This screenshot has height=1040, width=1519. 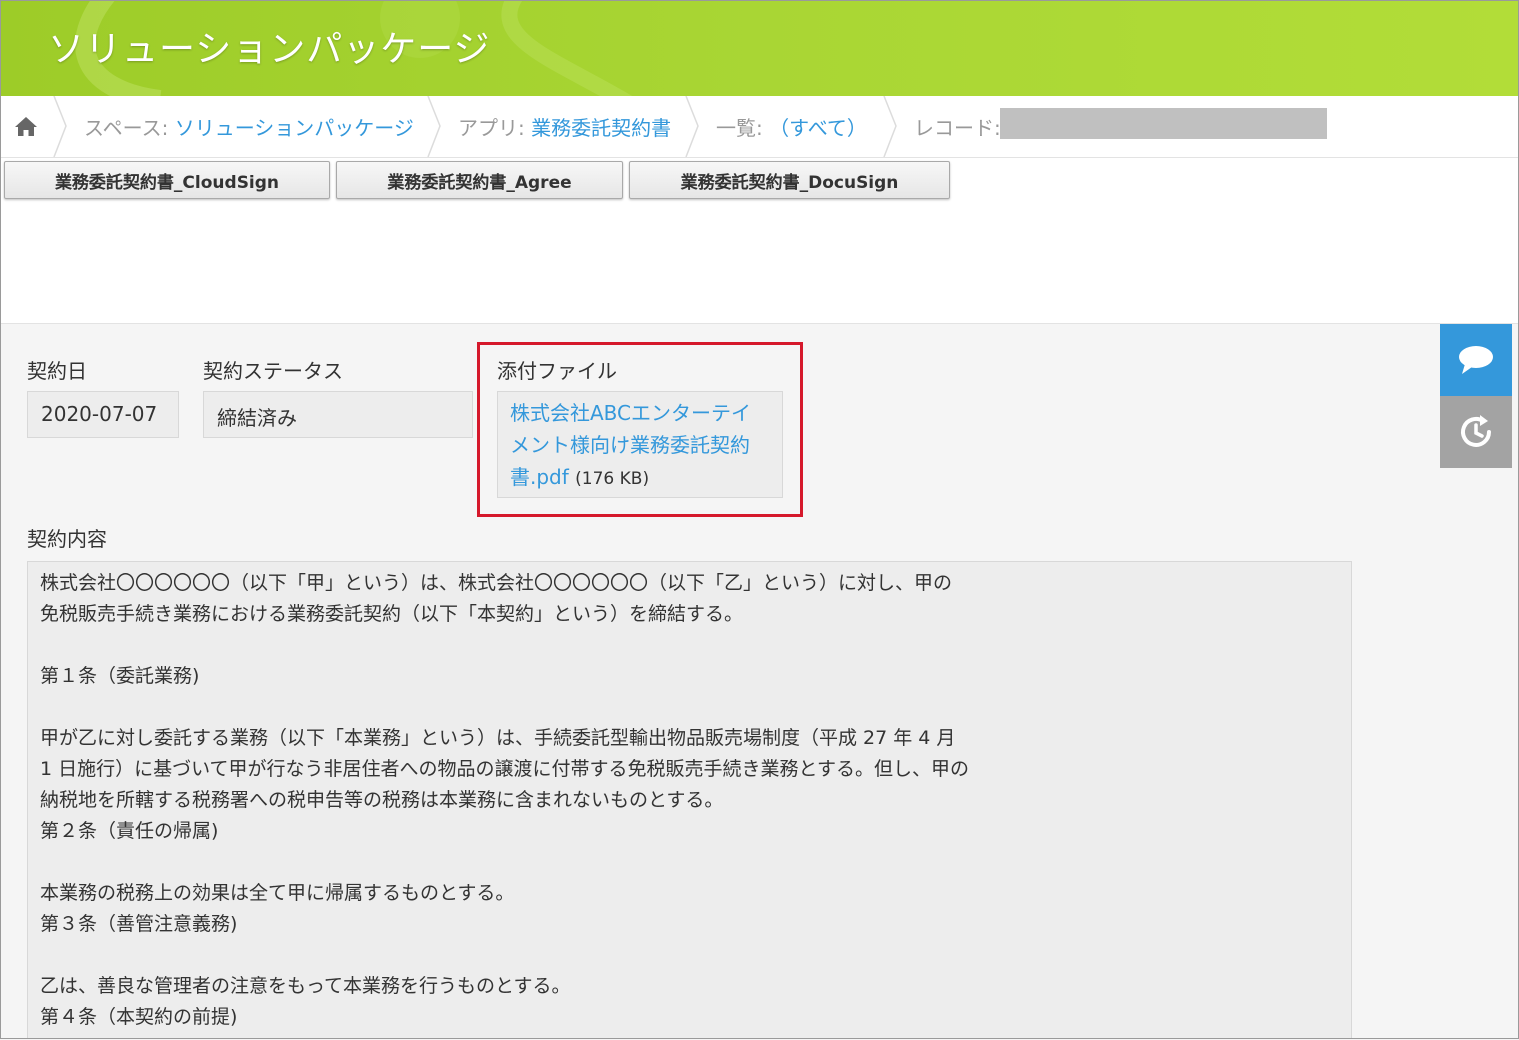 I want to click on contract-body-line: 第２条（責任の帰属), so click(x=129, y=831).